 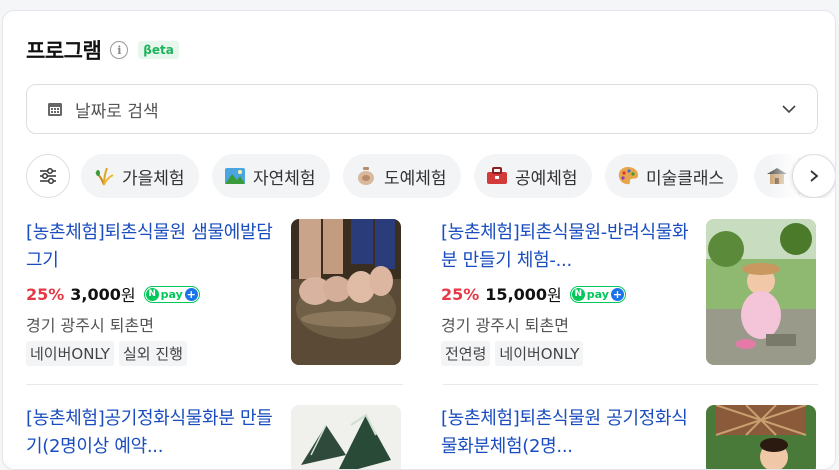 I want to click on chips-next-button, so click(x=813, y=176).